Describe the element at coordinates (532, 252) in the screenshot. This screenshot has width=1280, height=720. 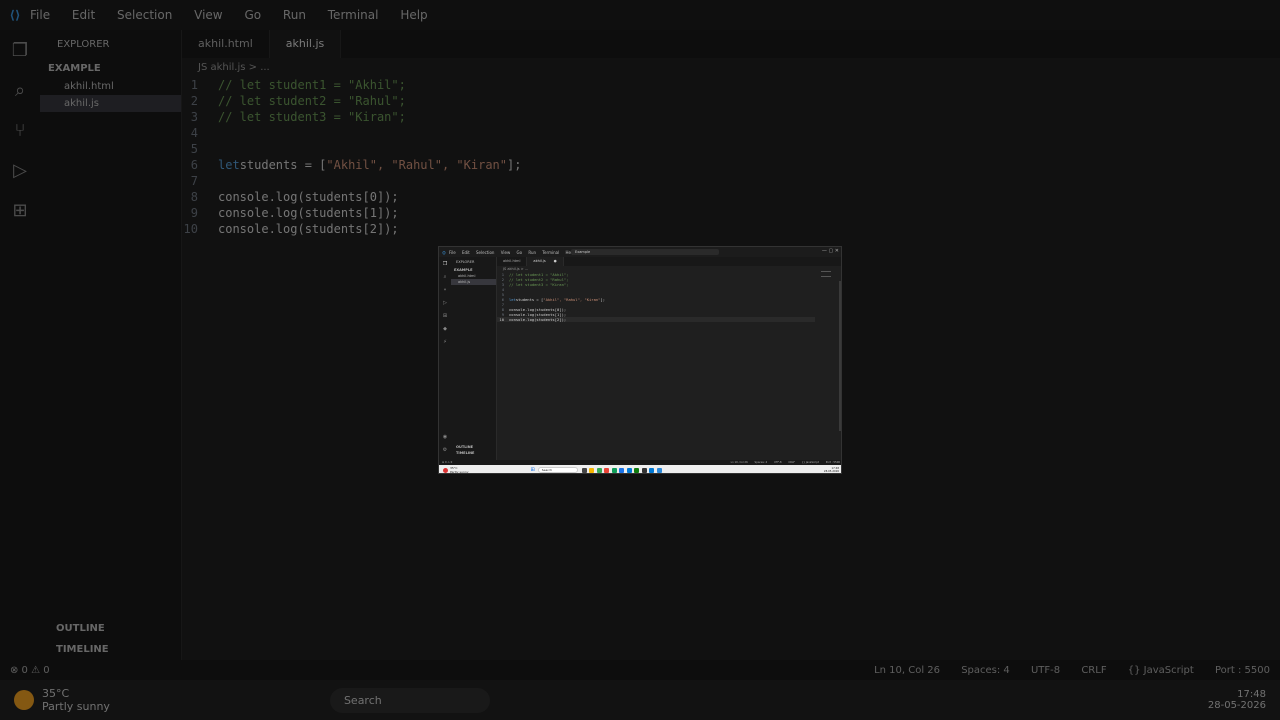
I see `fg-menu-run: Run` at that location.